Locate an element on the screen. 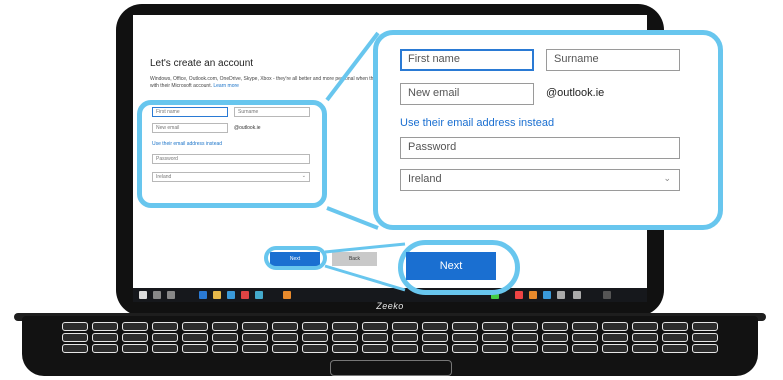 The image size is (783, 380). start-icon is located at coordinates (143, 295).